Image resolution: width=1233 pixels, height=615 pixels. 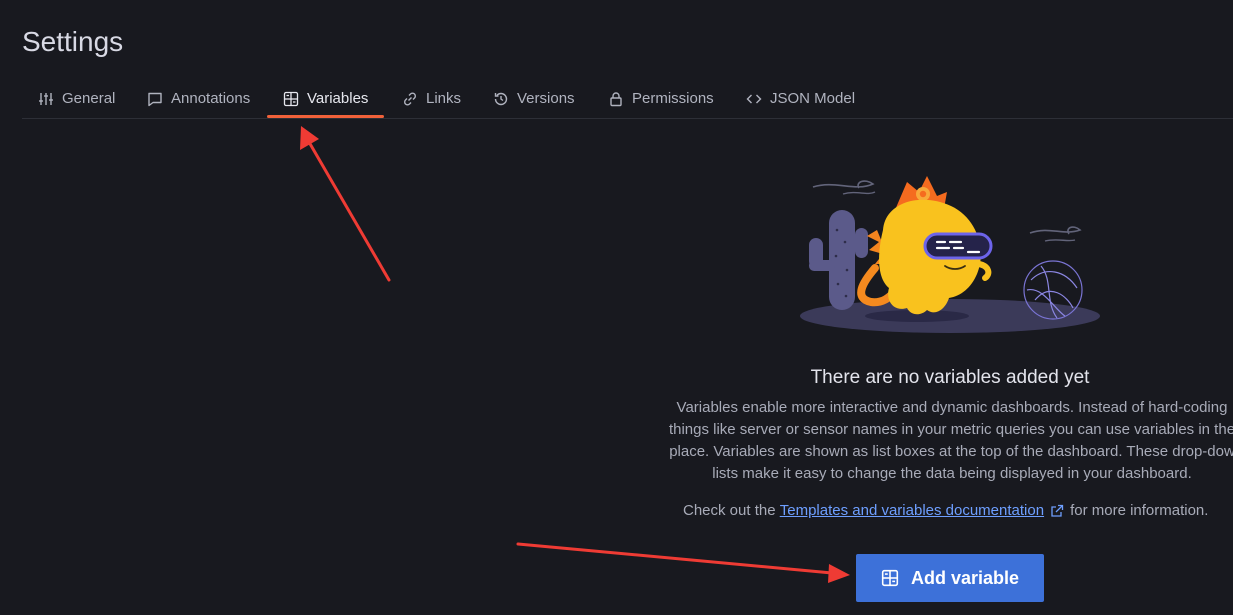 I want to click on tab-label: General, so click(x=89, y=98).